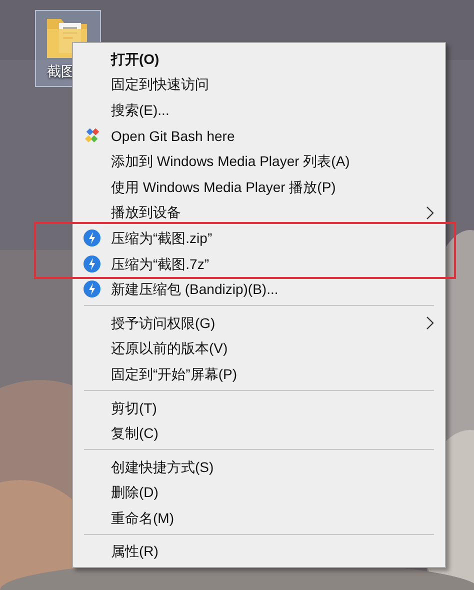  Describe the element at coordinates (259, 323) in the screenshot. I see `menu-item: 授予访问权限(G)` at that location.